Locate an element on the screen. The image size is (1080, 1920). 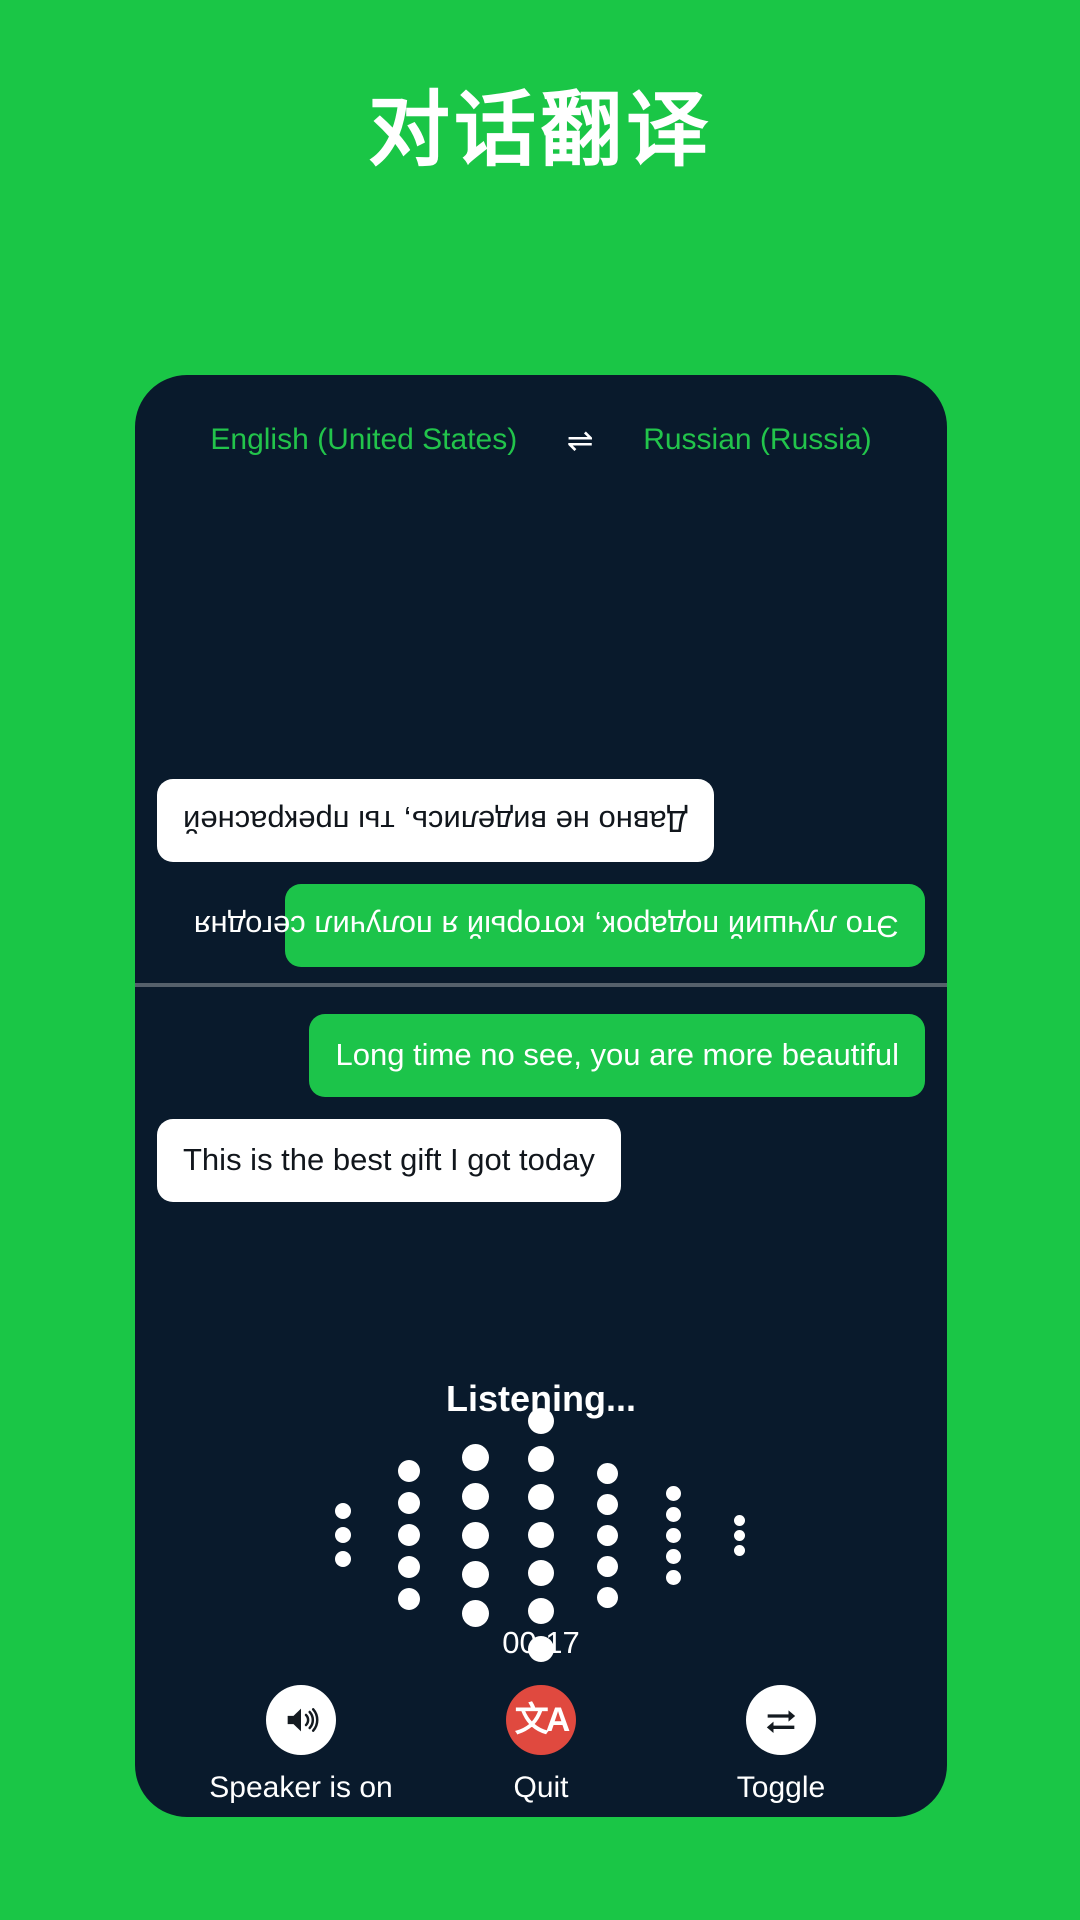
speaker-button: Speaker is on is located at coordinates (301, 1745).